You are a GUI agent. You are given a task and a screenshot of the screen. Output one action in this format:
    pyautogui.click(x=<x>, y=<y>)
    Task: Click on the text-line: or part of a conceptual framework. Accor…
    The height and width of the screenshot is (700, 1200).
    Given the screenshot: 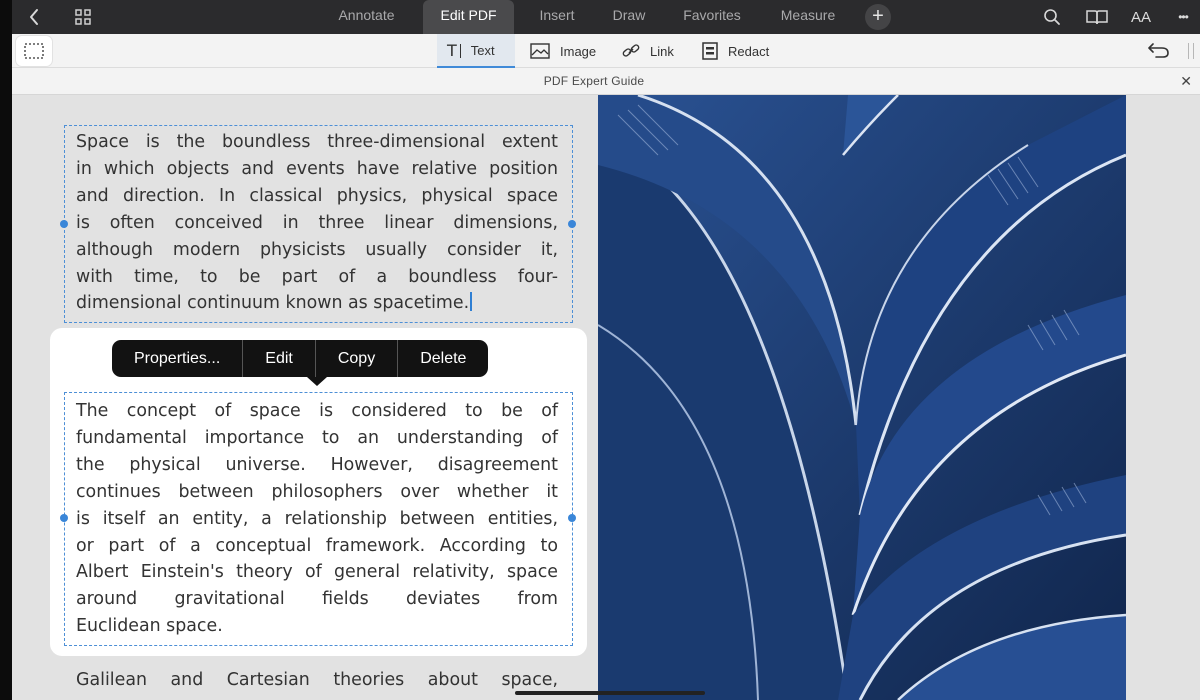 What is the action you would take?
    pyautogui.click(x=317, y=545)
    